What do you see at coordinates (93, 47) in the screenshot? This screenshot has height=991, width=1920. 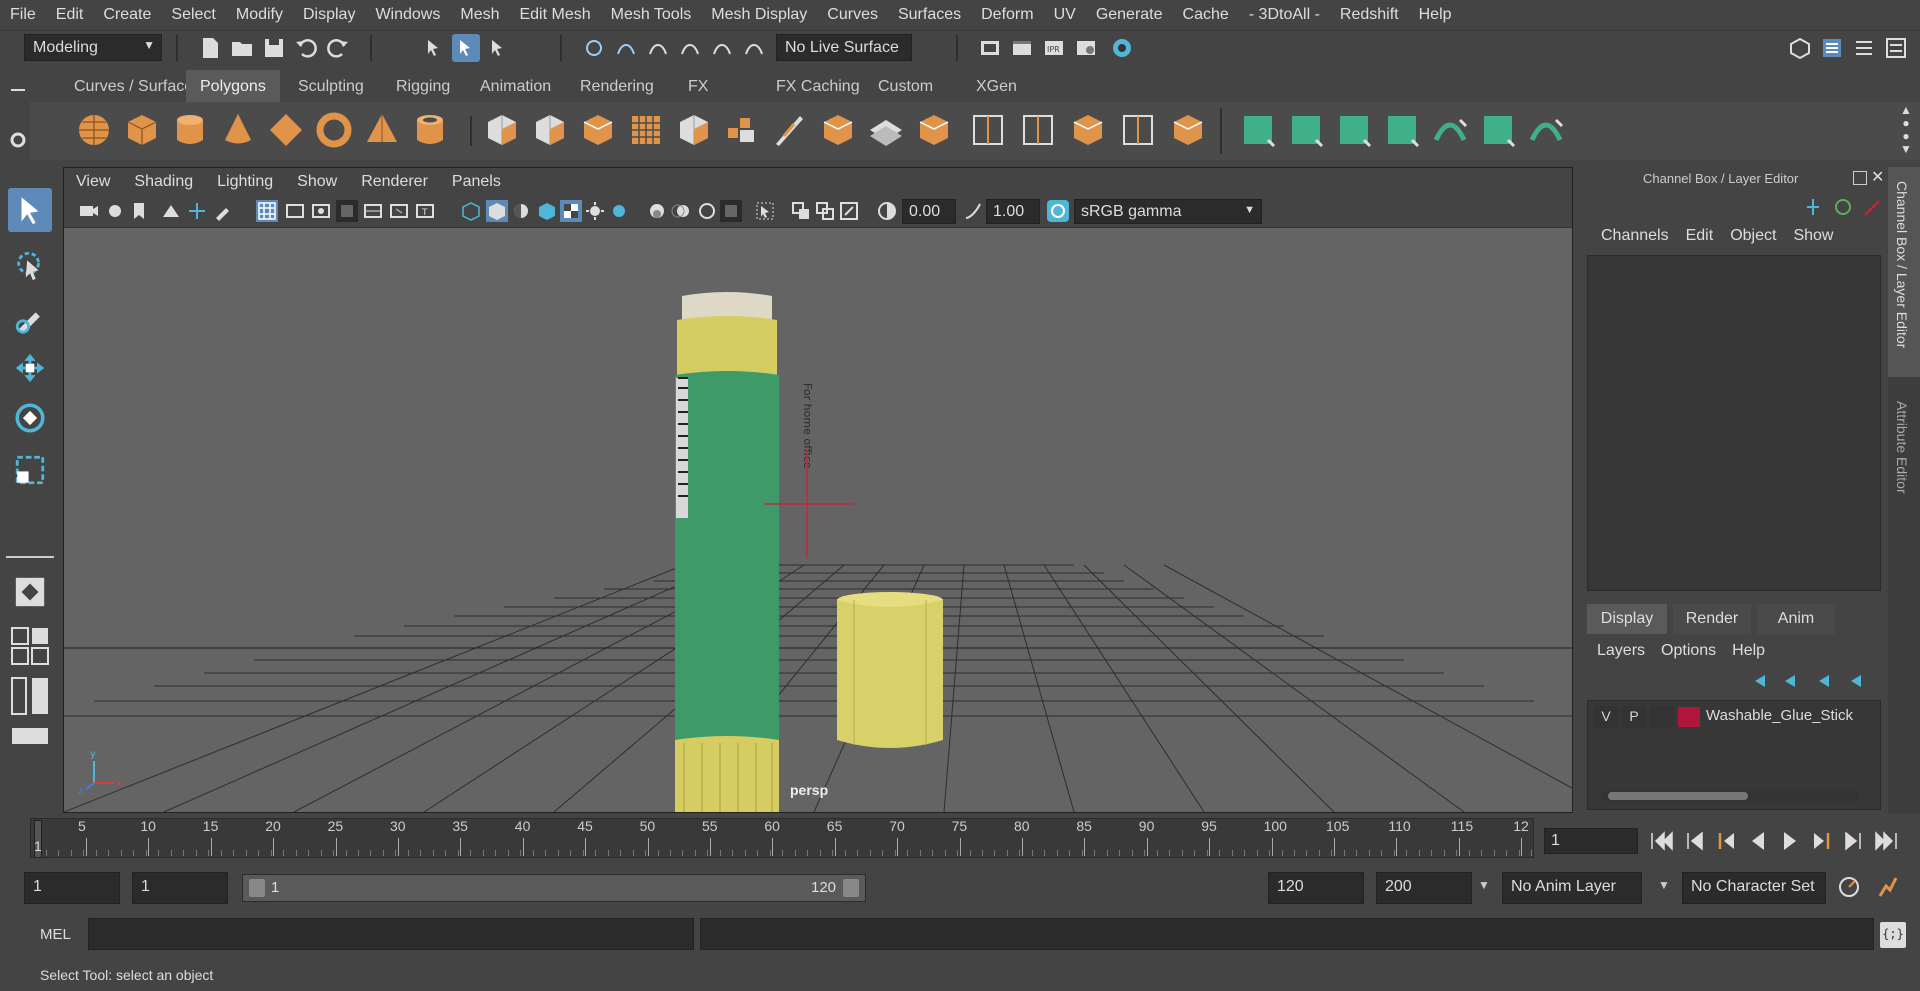 I see `mode-dropdown: Modeling ▼` at bounding box center [93, 47].